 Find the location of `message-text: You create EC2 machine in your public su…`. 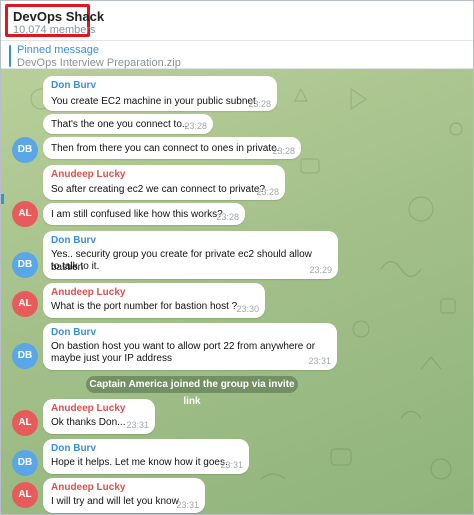

message-text: You create EC2 machine in your public su… is located at coordinates (153, 101).